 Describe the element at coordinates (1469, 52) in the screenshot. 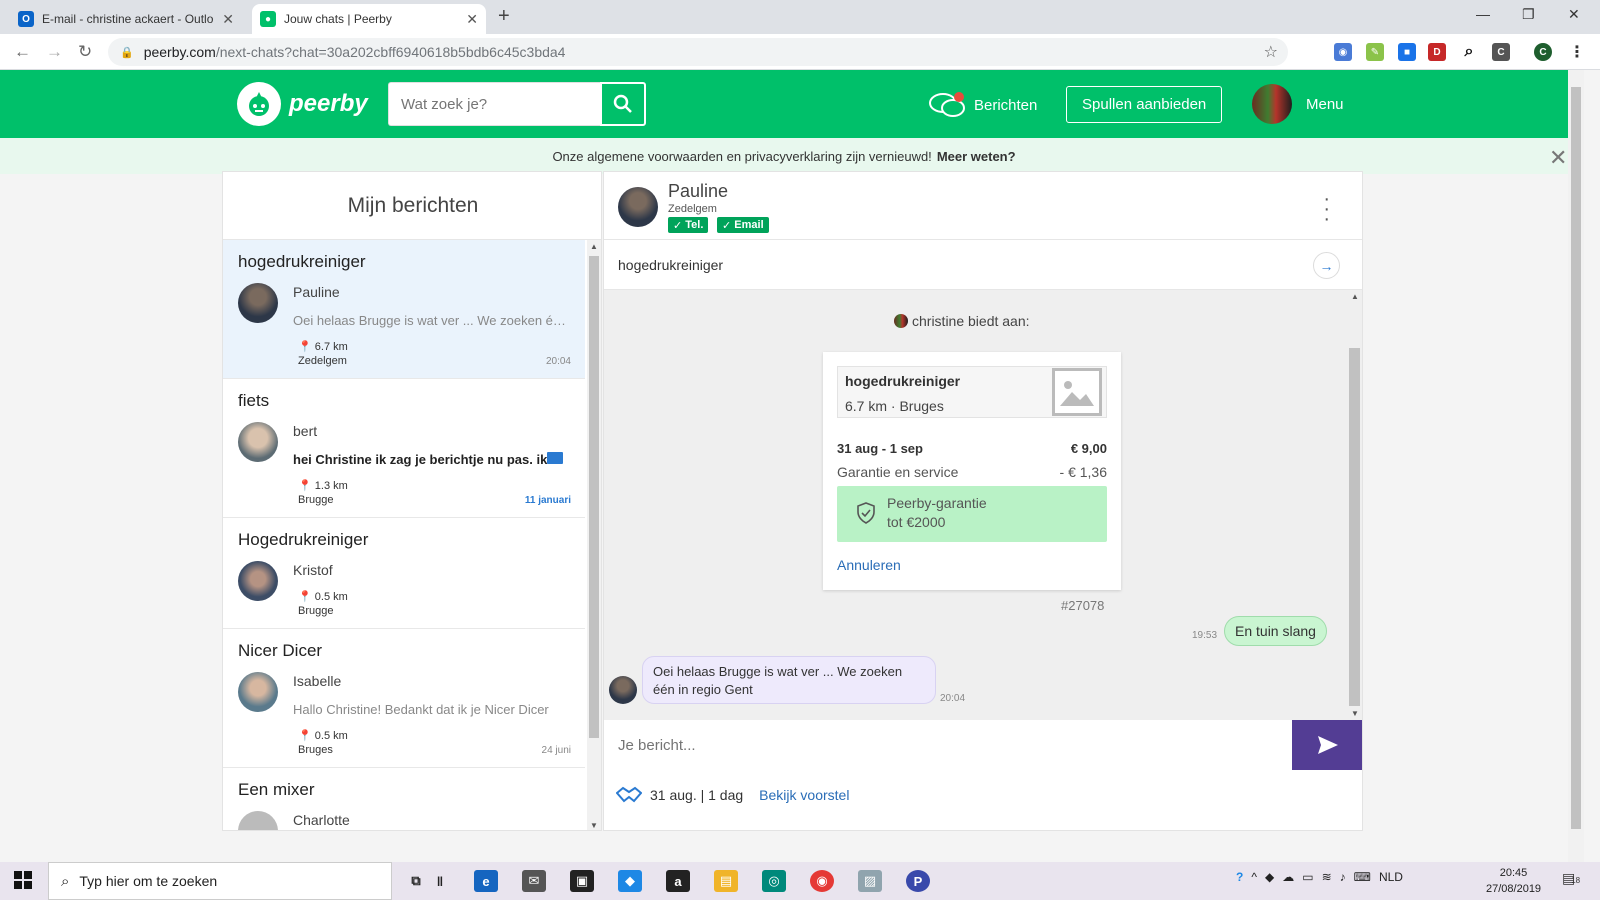

I see `search-extension-icon: ⌕` at that location.